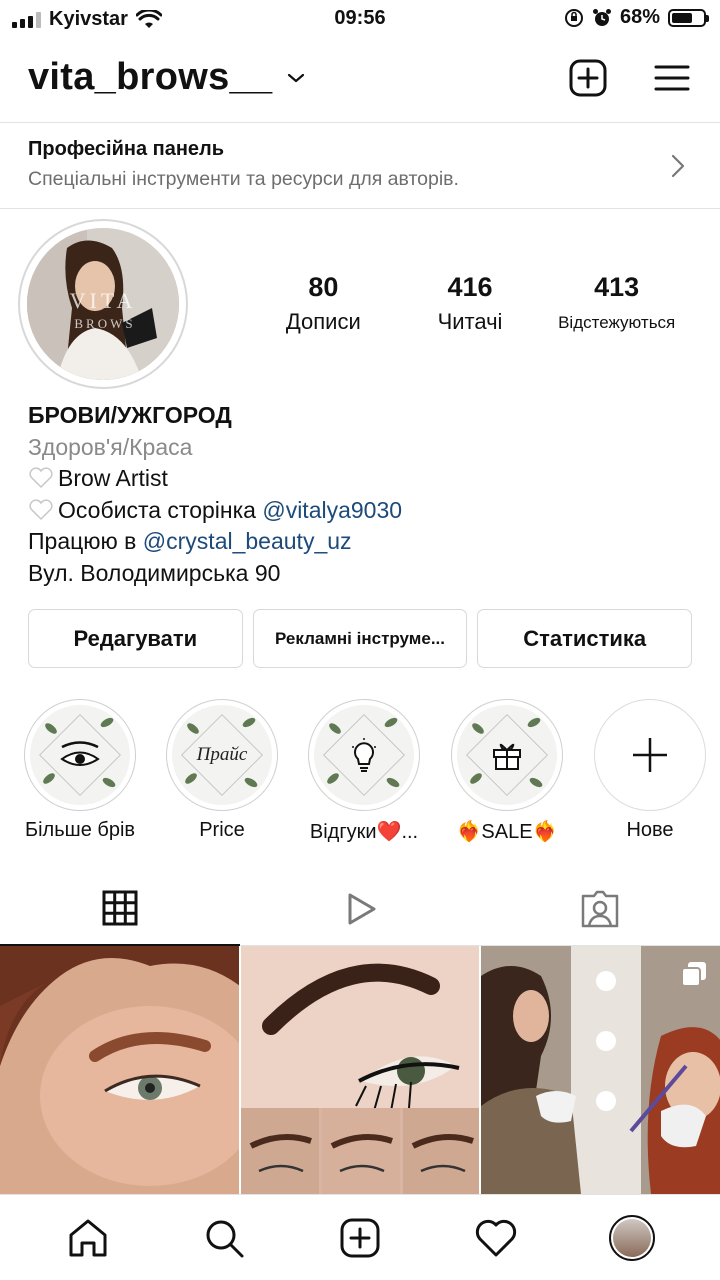 The width and height of the screenshot is (720, 1280). I want to click on bio-line-2-text: Особиста сторінка, so click(160, 509).